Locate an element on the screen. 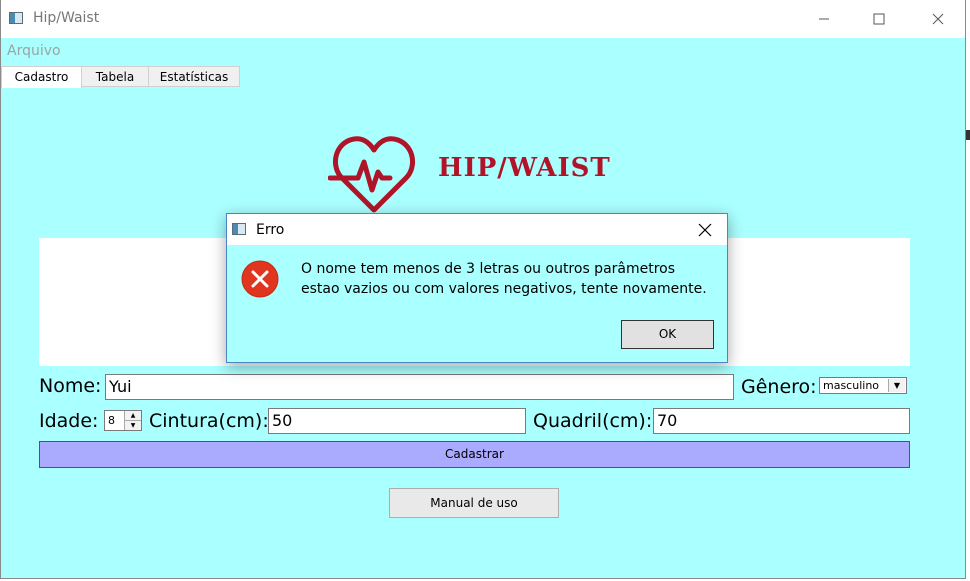 The height and width of the screenshot is (581, 970). spin-down-icon: ▼ is located at coordinates (133, 425).